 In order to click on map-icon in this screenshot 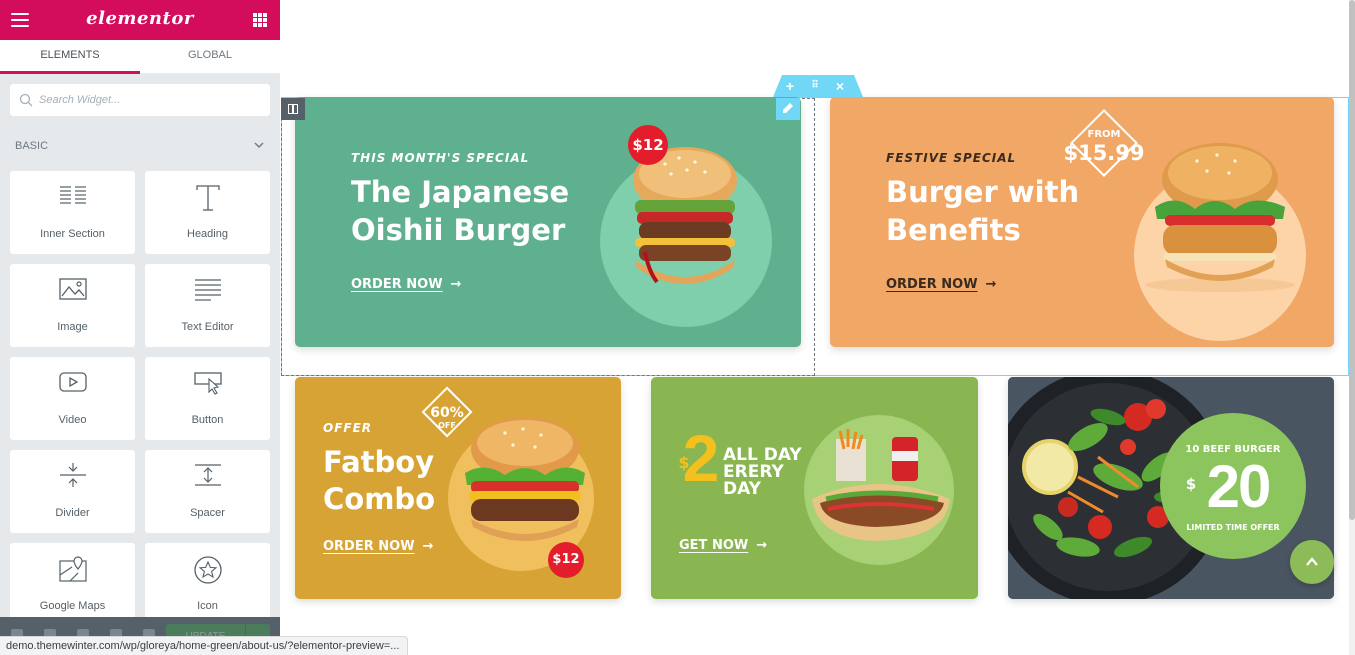, I will do `click(72, 569)`.